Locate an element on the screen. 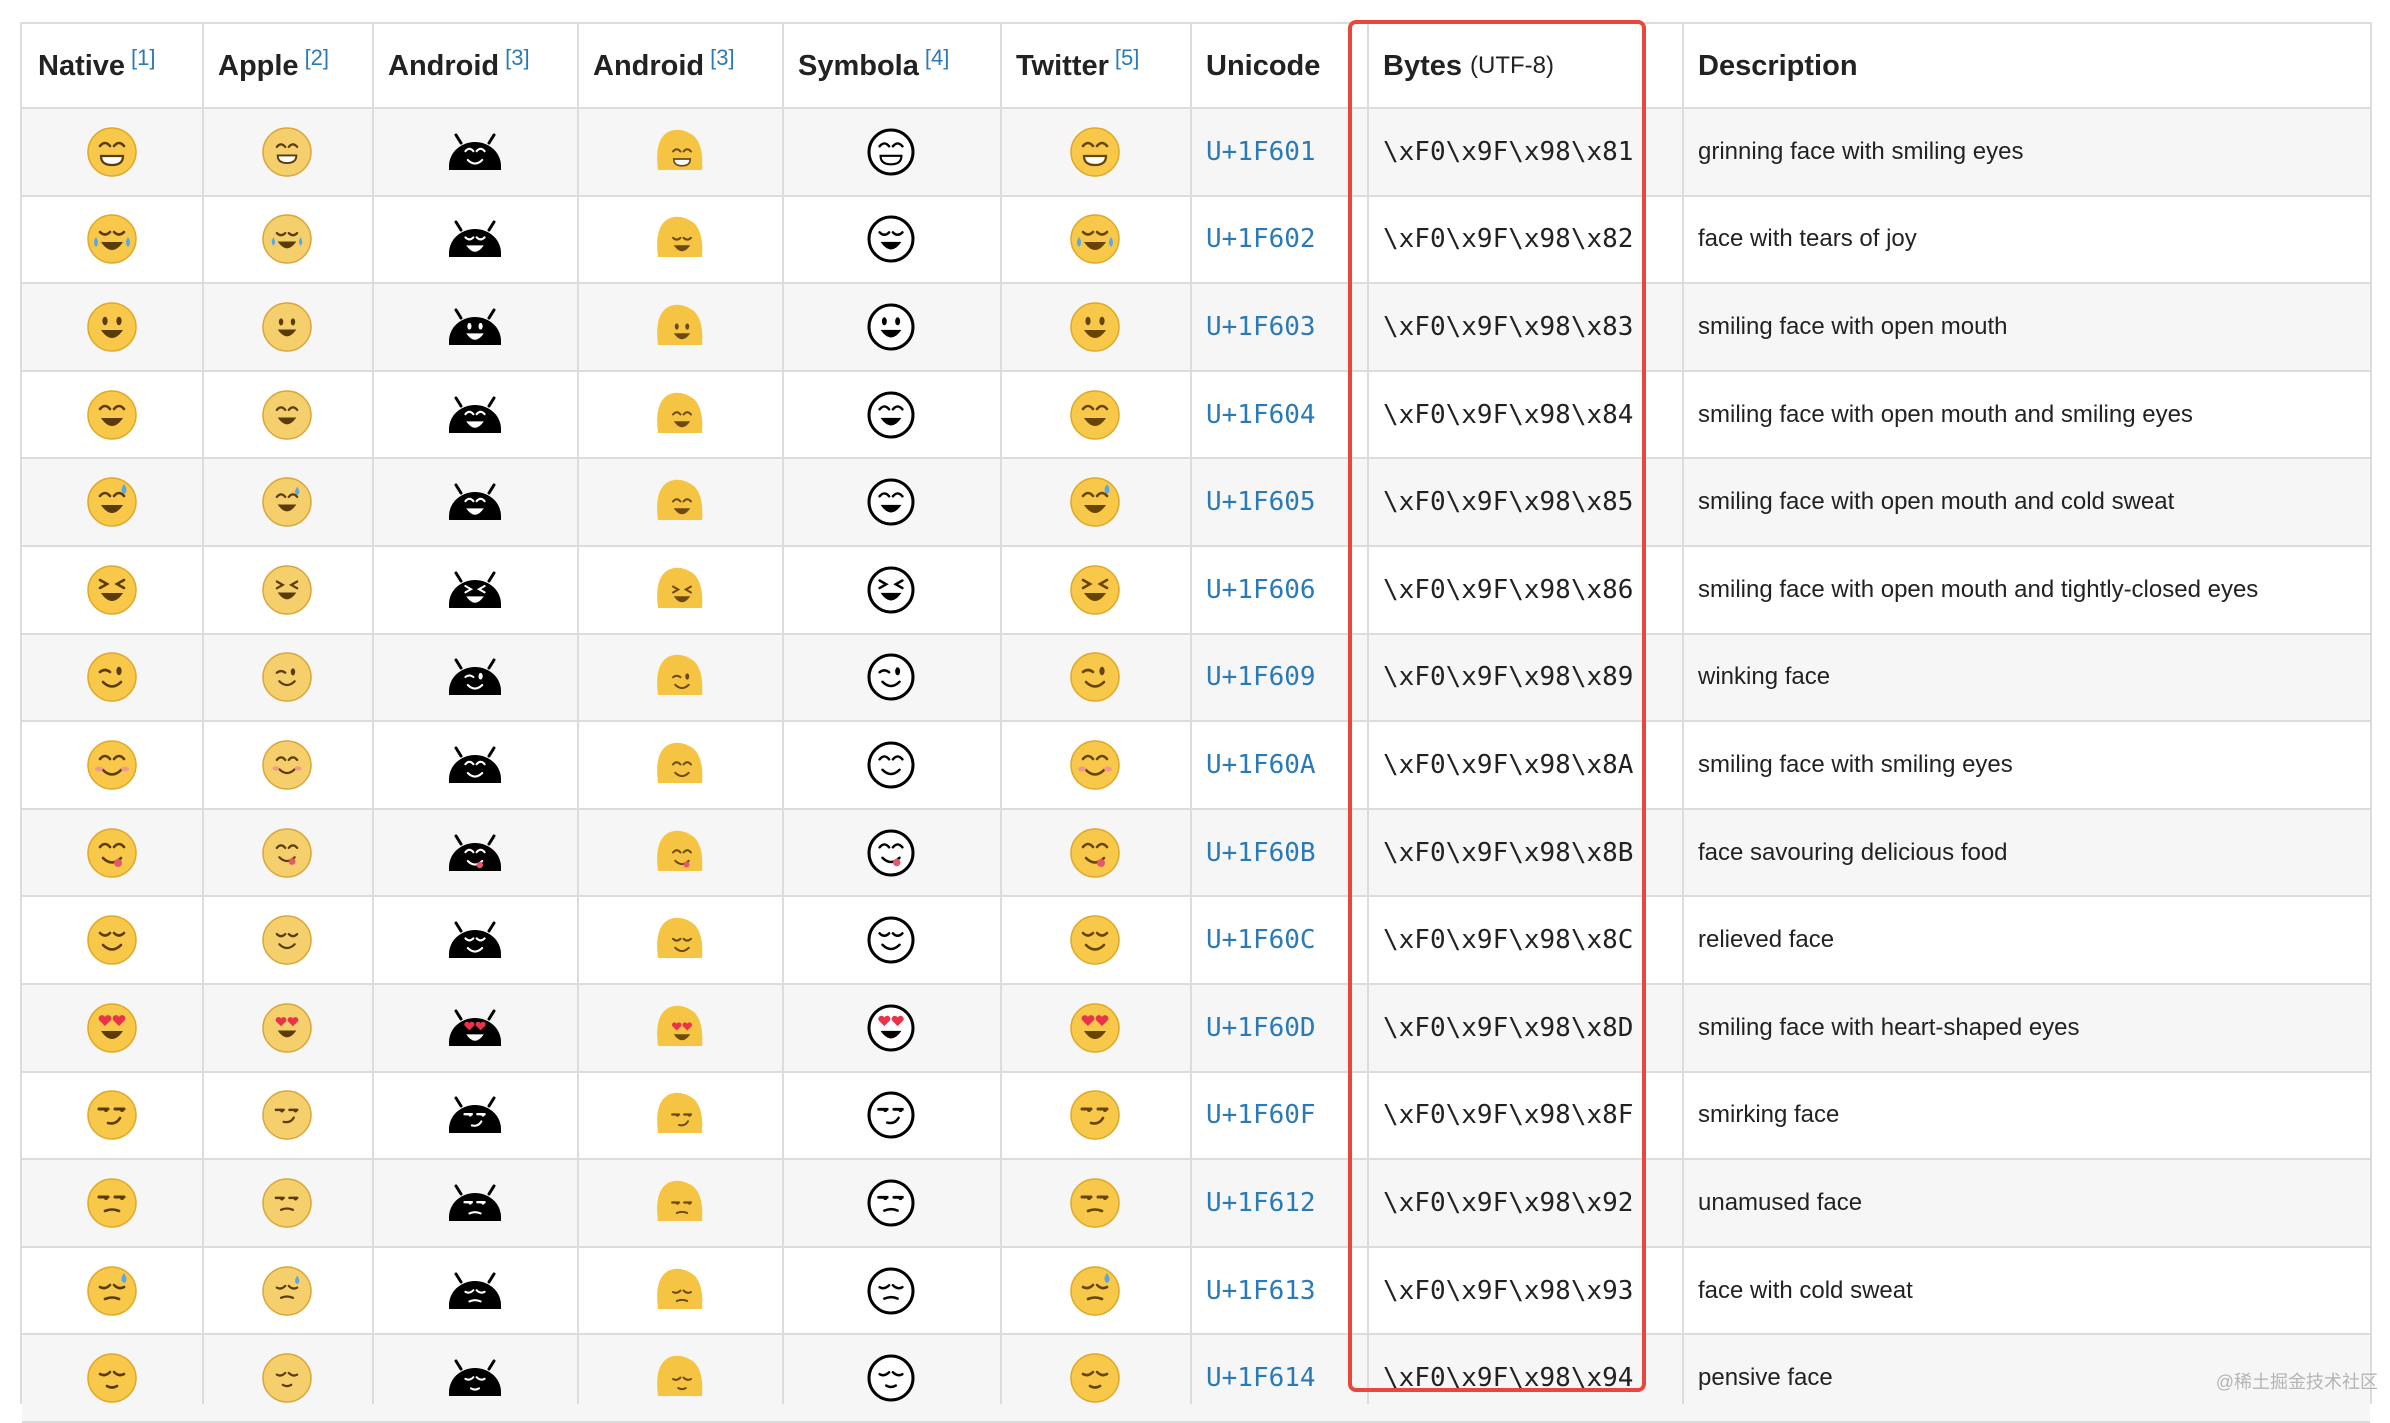 The height and width of the screenshot is (1423, 2390). description: unamused face is located at coordinates (1780, 1202).